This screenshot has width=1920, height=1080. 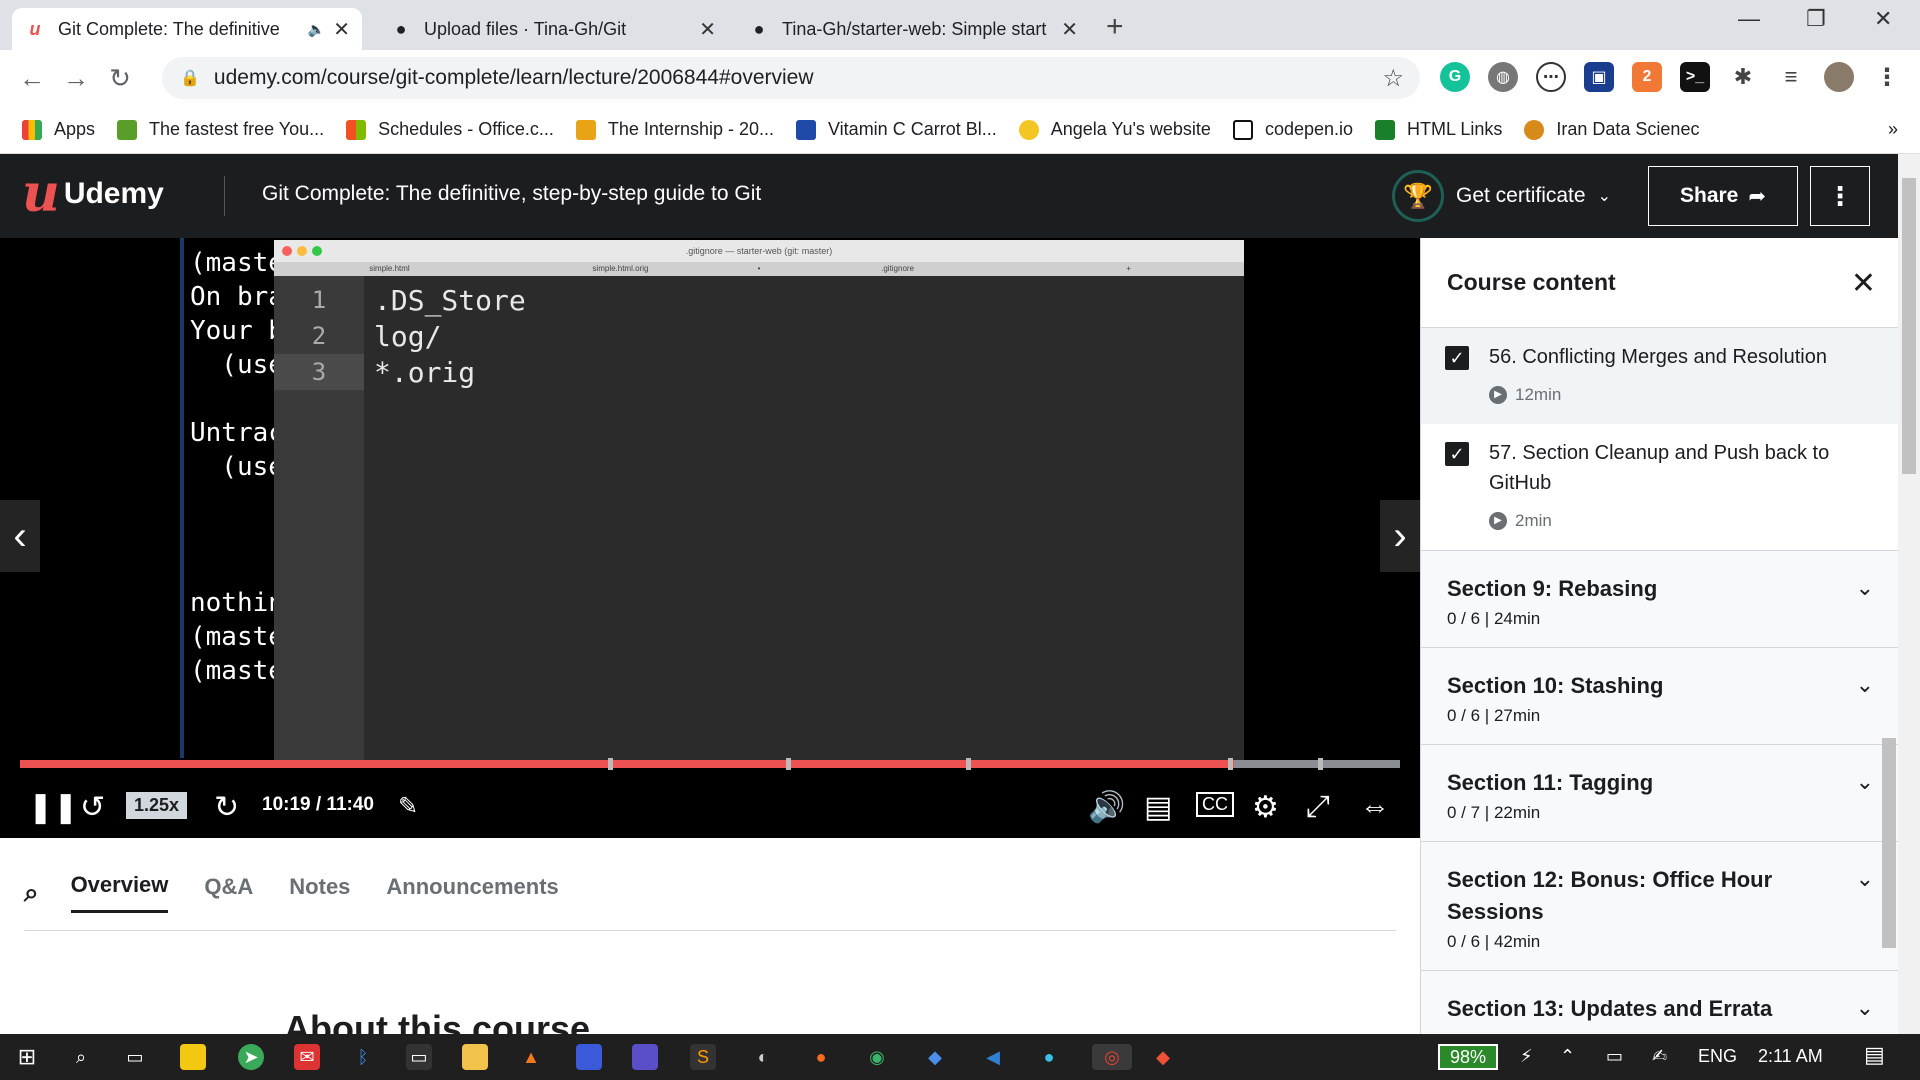 What do you see at coordinates (475, 1057) in the screenshot?
I see `file-explorer-icon` at bounding box center [475, 1057].